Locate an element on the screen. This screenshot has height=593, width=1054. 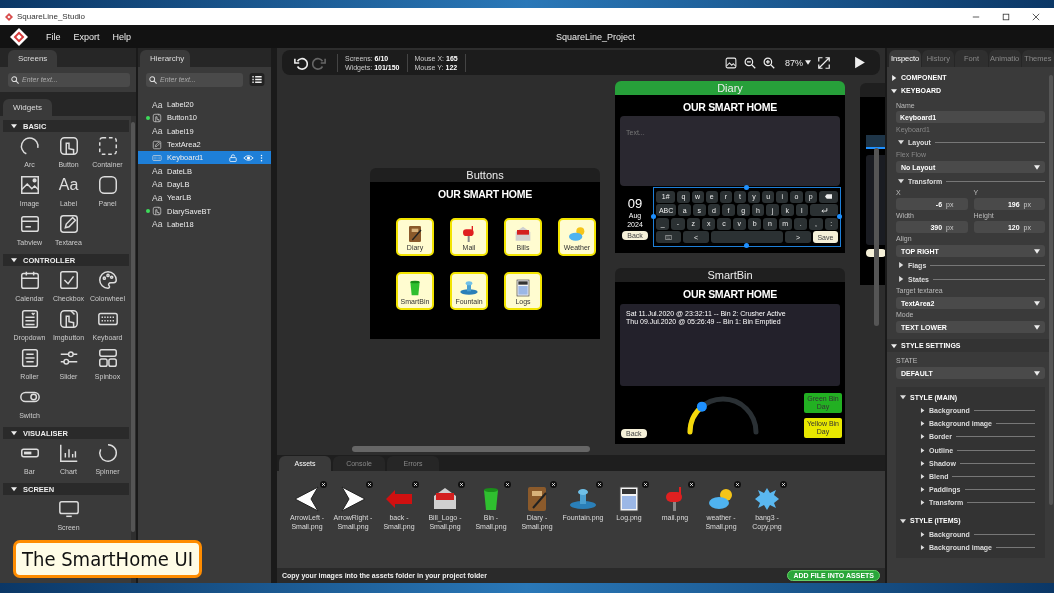
day-label: 09 is located at coordinates (635, 204).